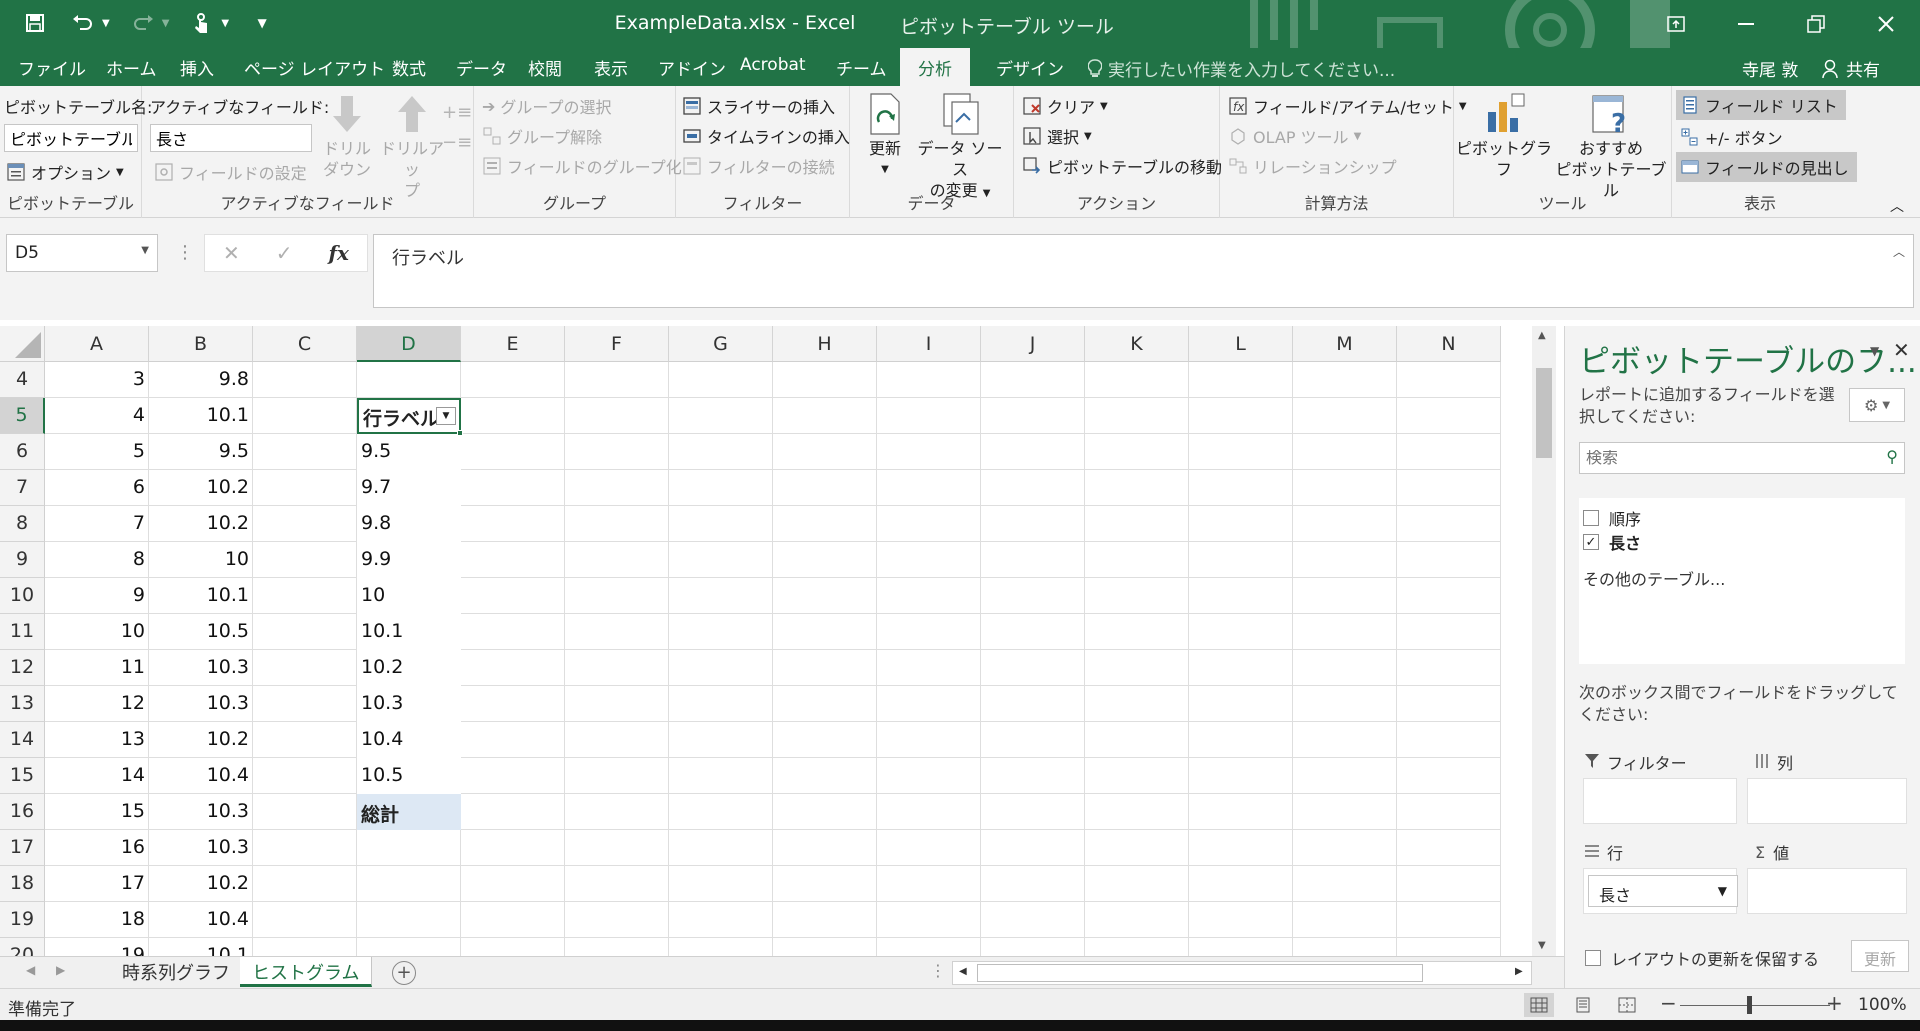 Image resolution: width=1920 pixels, height=1031 pixels. I want to click on filter-connections-button: フィルターの接続, so click(758, 166).